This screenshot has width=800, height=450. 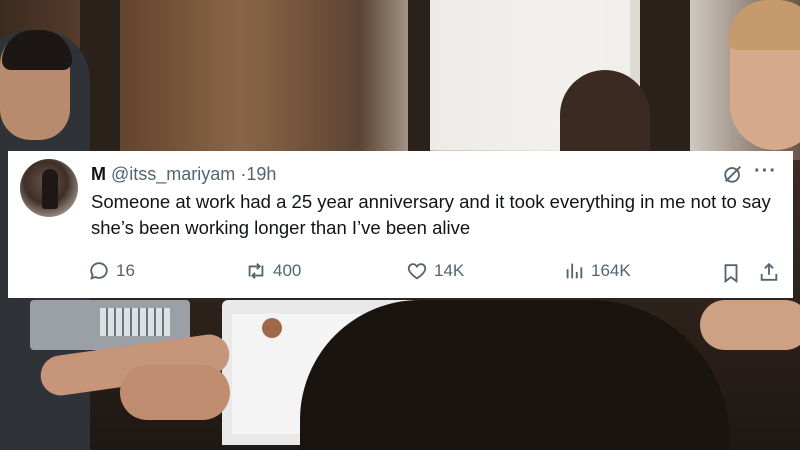 I want to click on like-button: 14K, so click(x=435, y=271).